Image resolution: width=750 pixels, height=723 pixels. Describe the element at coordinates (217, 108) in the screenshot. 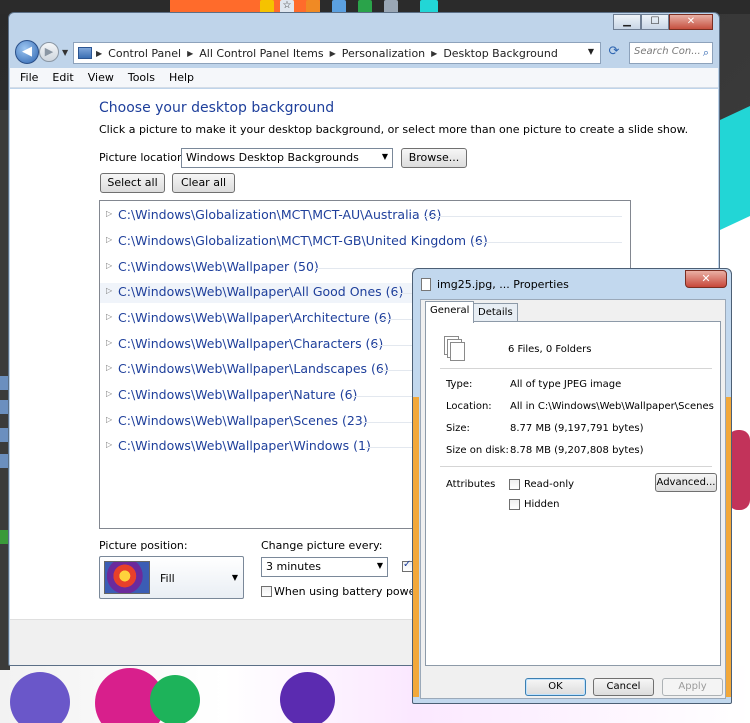

I see `page-title: Choose your desktop background` at that location.